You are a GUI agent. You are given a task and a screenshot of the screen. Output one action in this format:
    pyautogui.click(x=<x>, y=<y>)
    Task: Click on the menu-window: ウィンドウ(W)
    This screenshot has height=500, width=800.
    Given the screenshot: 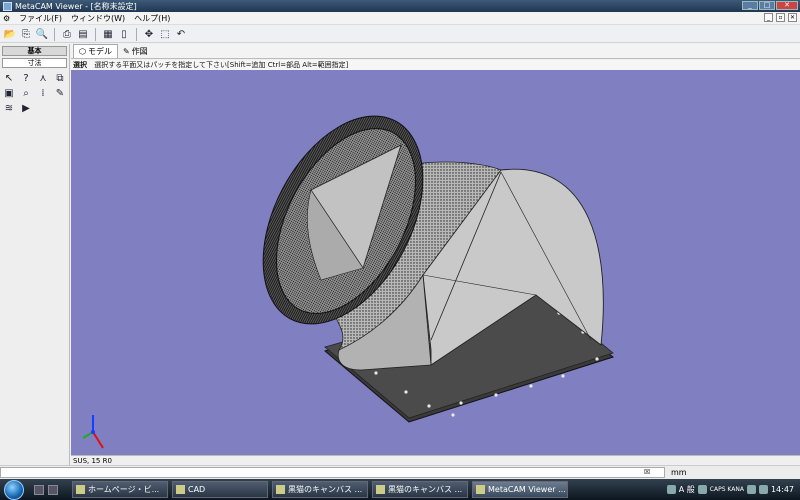 What is the action you would take?
    pyautogui.click(x=98, y=18)
    